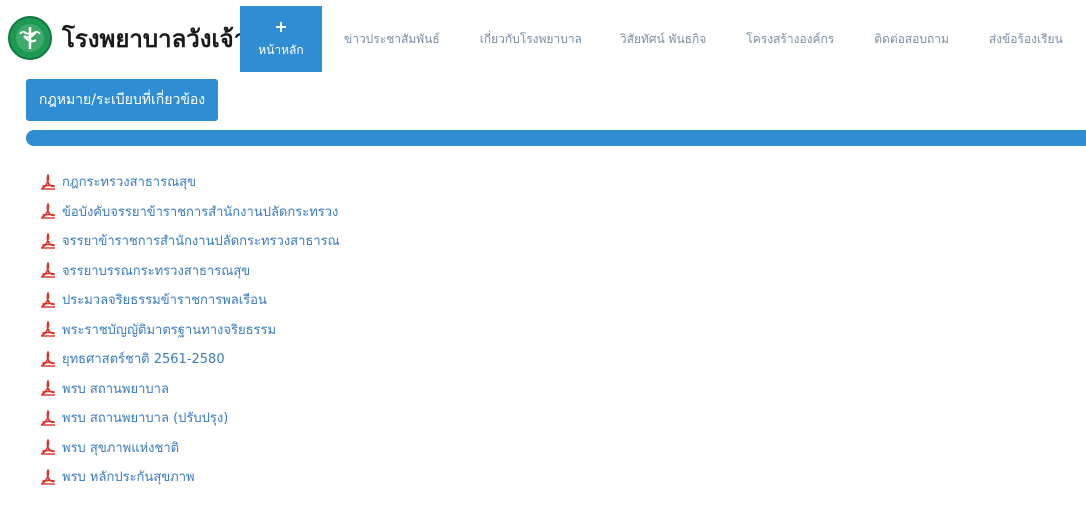  I want to click on document-link: พรบ สุขภาพแห่งชาติ, so click(120, 447).